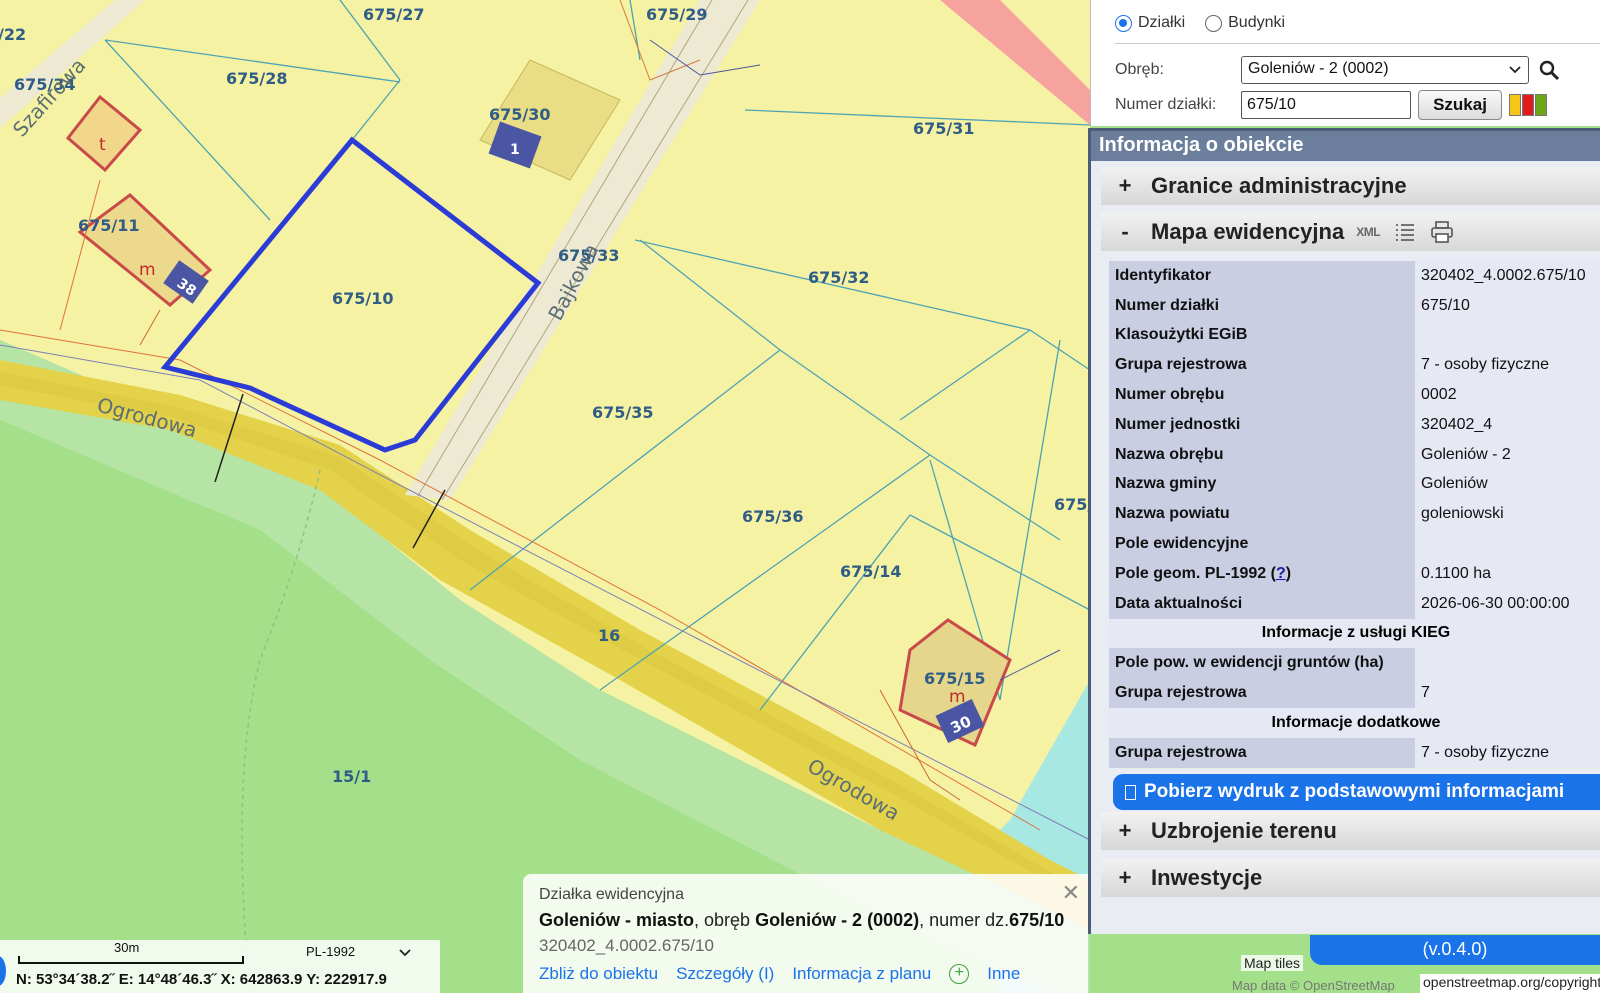  I want to click on section-admin-boundaries: + Granice administracyjne, so click(1350, 186).